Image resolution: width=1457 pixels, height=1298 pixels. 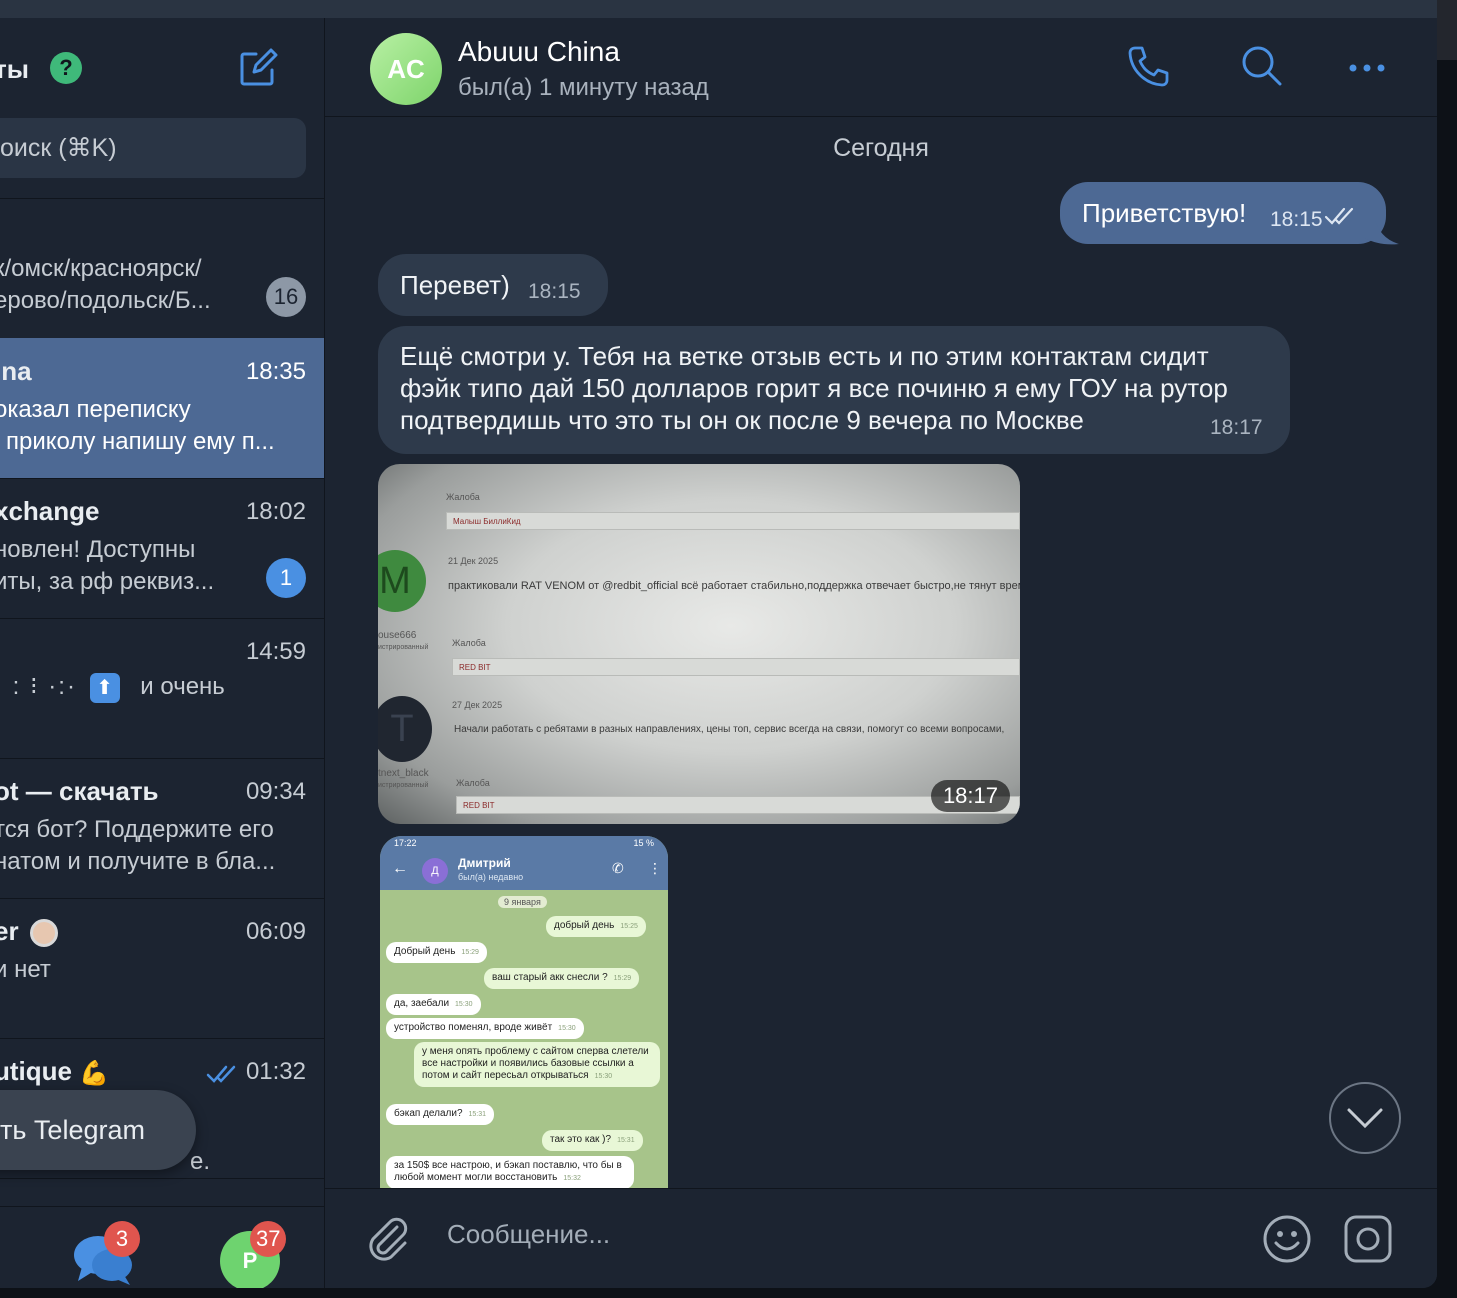 What do you see at coordinates (14, 69) in the screenshot?
I see `sidebar-title: ты` at bounding box center [14, 69].